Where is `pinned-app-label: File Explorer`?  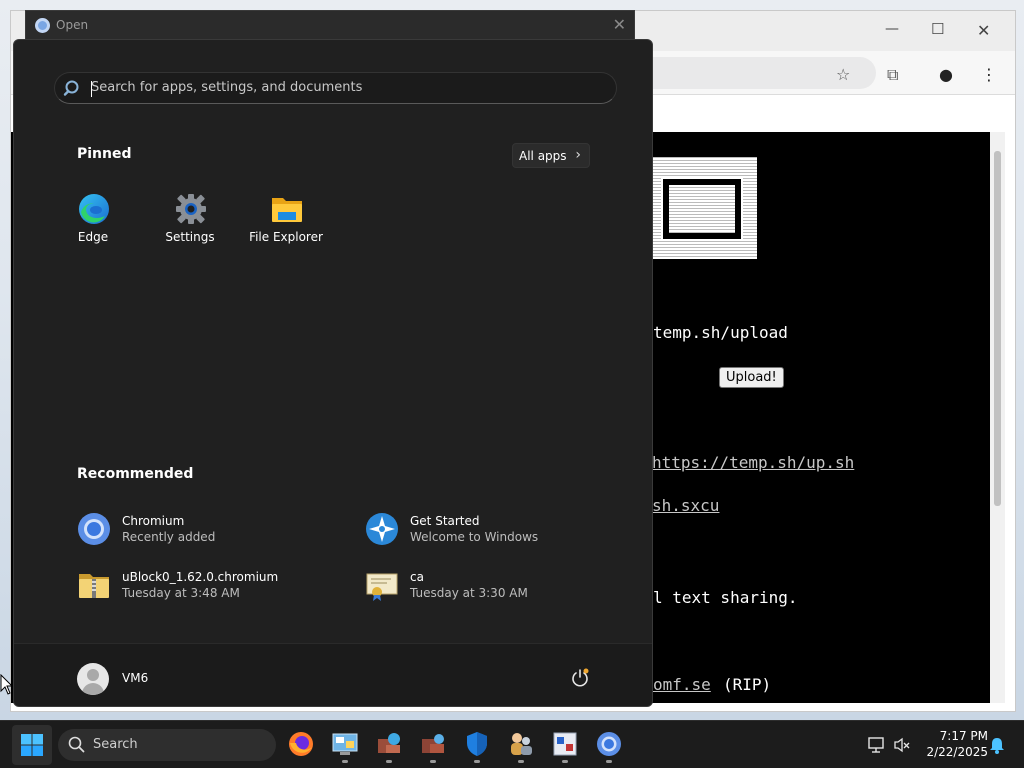
pinned-app-label: File Explorer is located at coordinates (286, 237).